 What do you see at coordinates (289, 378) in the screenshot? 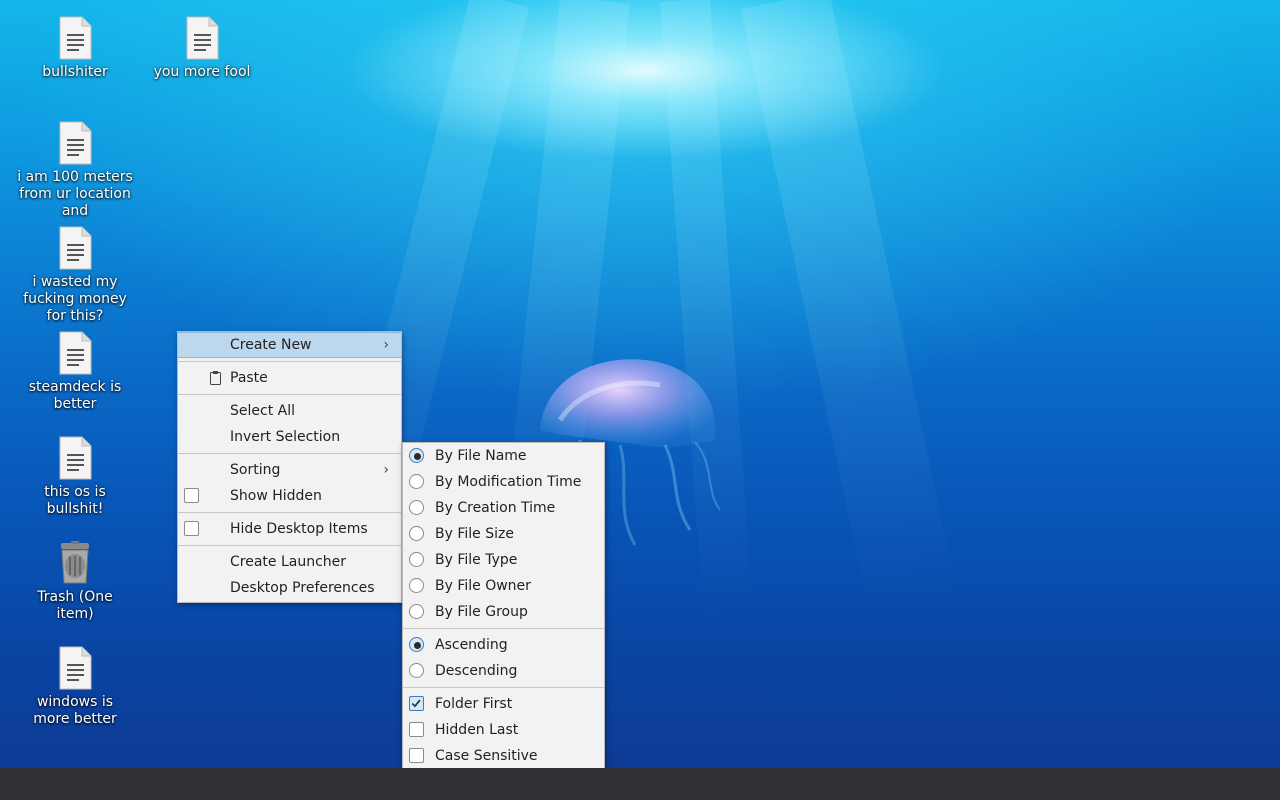
I see `menu-item-paste: Paste` at bounding box center [289, 378].